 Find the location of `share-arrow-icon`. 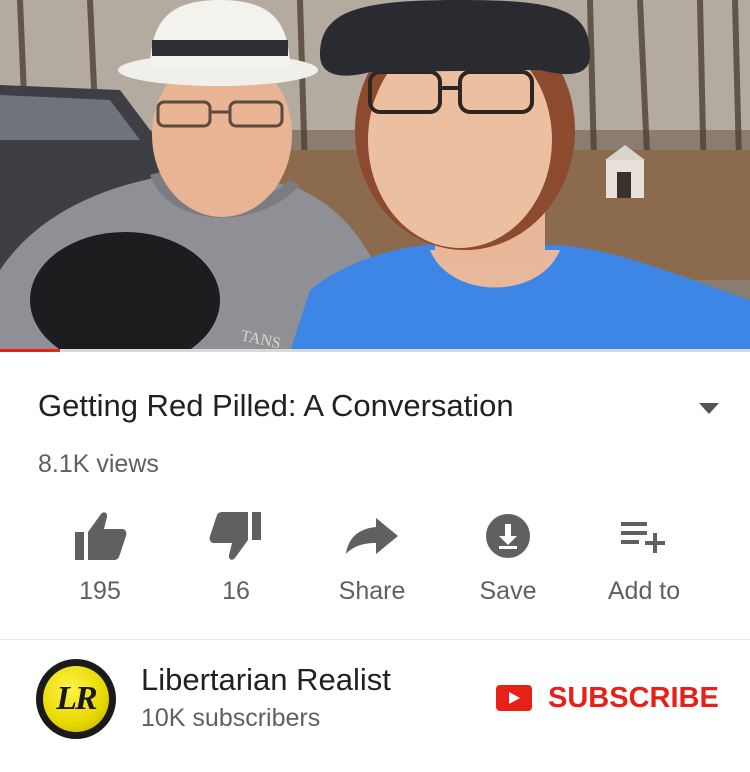

share-arrow-icon is located at coordinates (372, 536).